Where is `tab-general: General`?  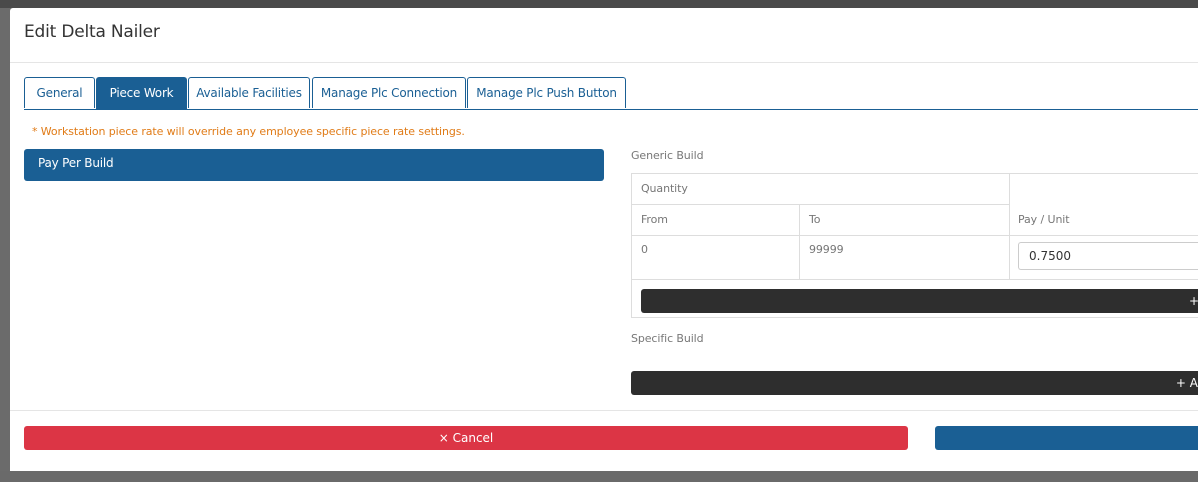
tab-general: General is located at coordinates (59, 92).